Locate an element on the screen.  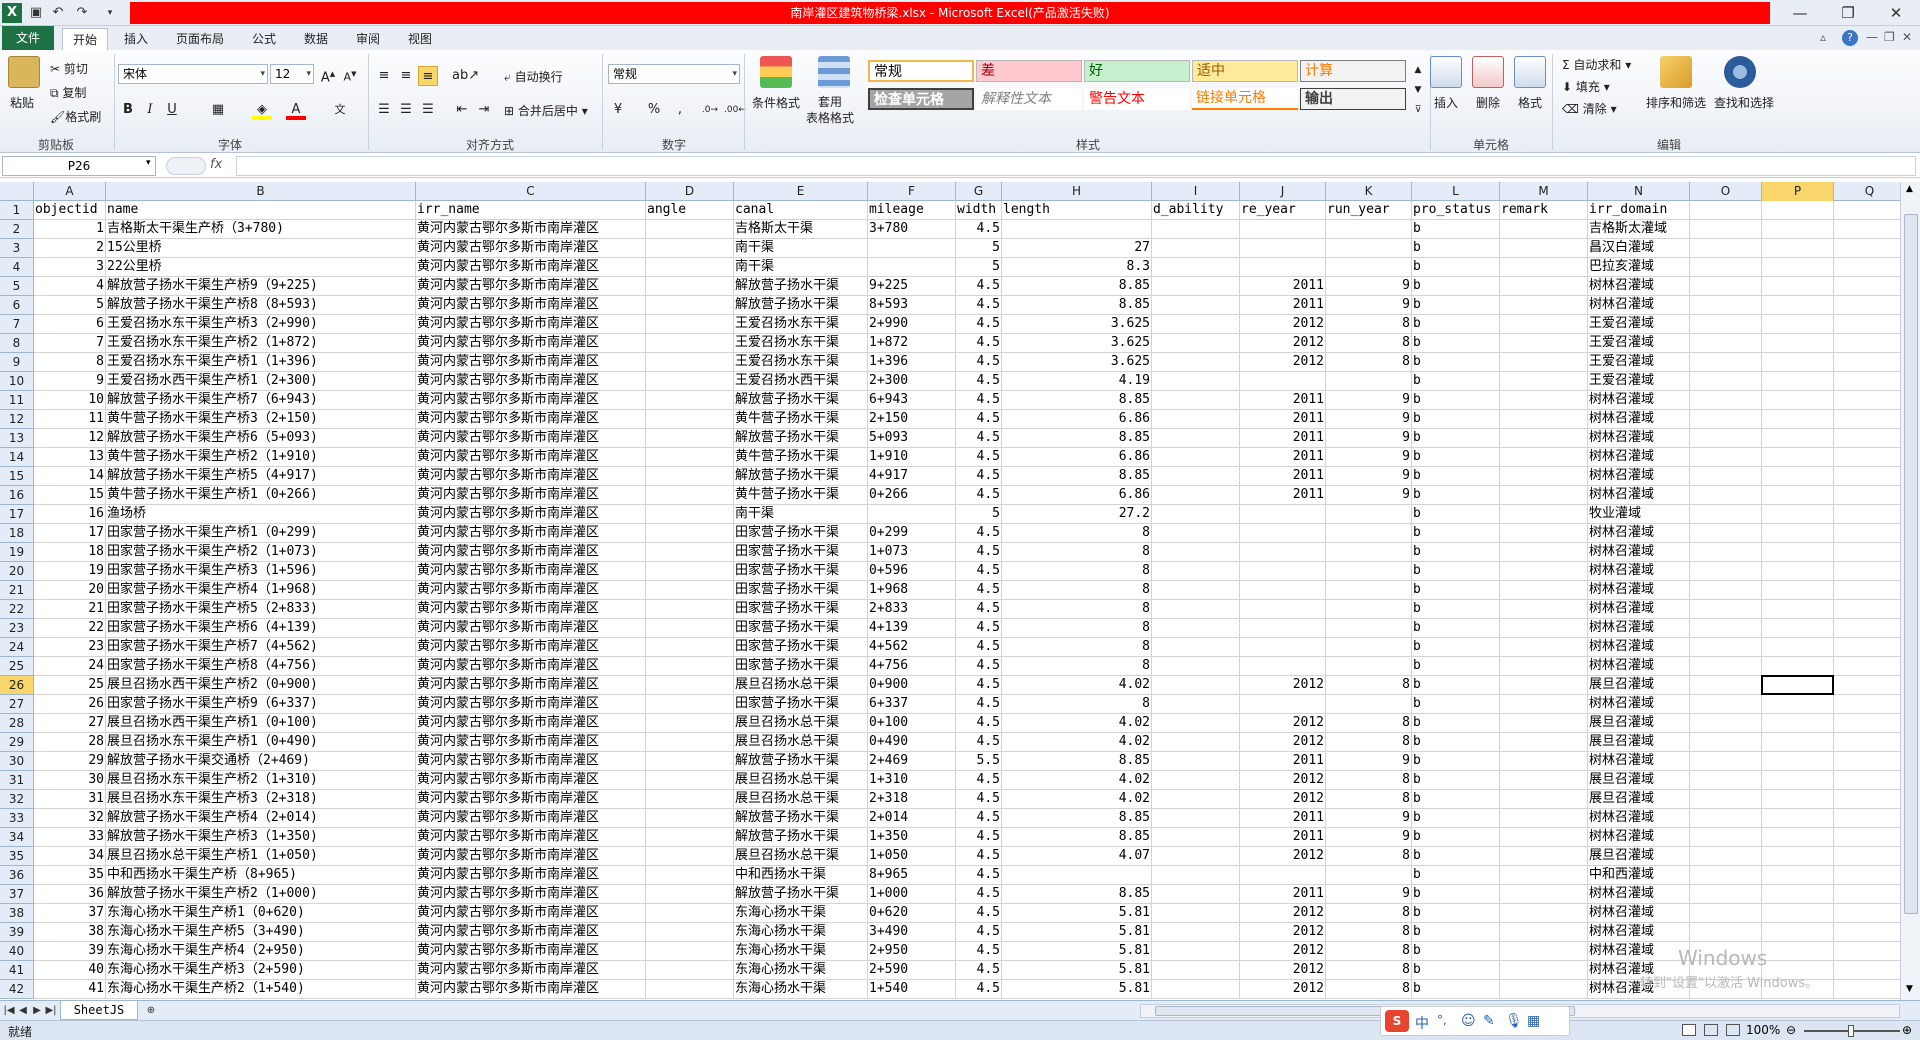
cell-j9: 2012 is located at coordinates (1283, 362).